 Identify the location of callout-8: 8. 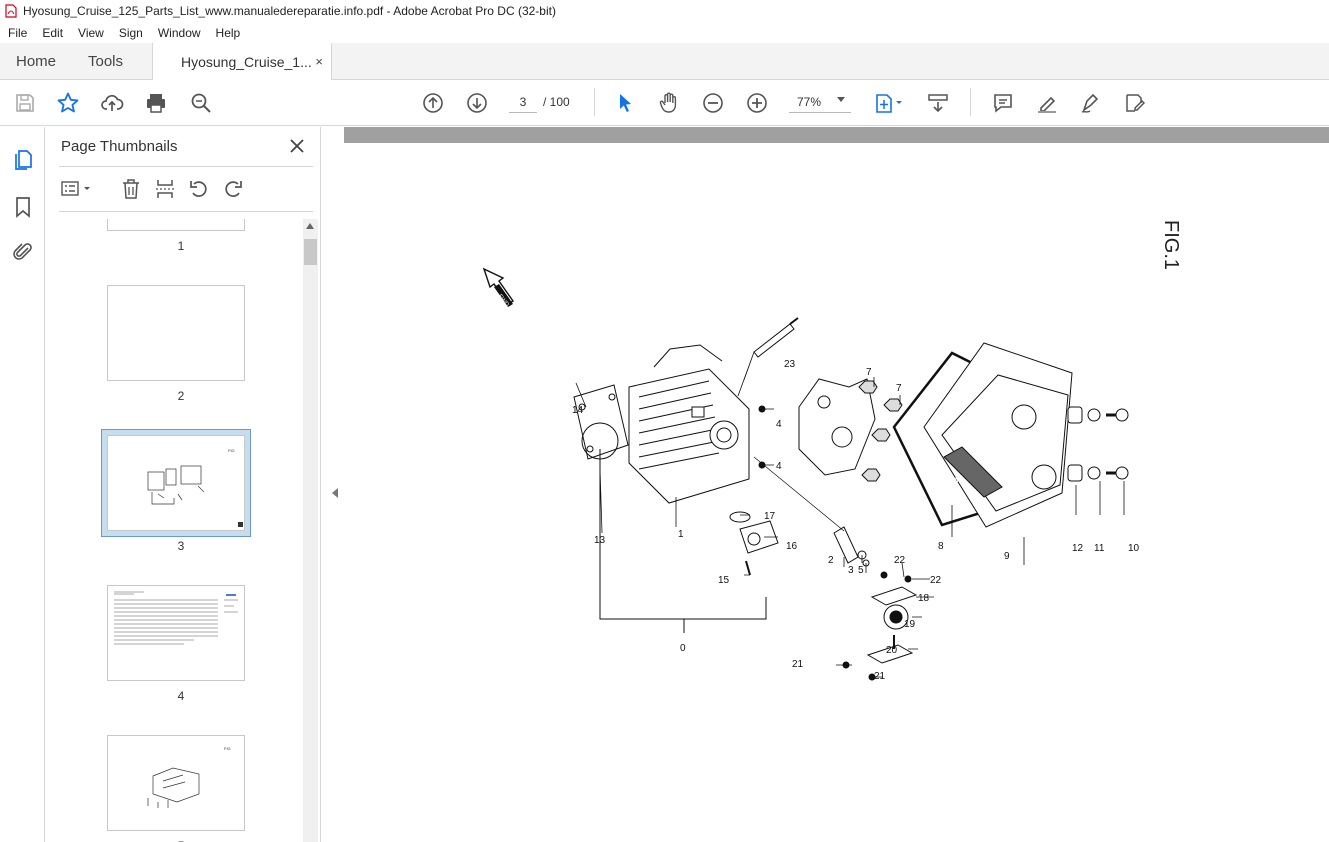
(941, 546).